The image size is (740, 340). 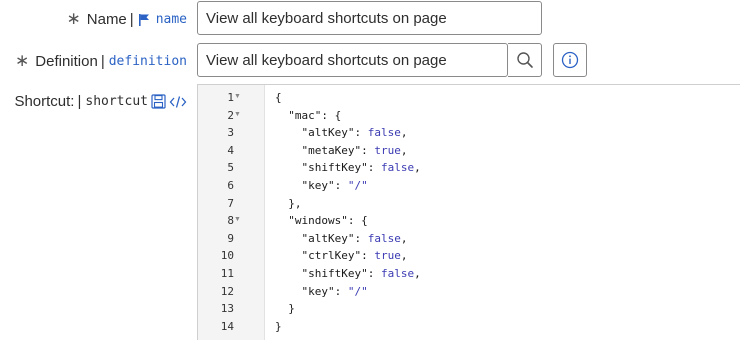 What do you see at coordinates (230, 133) in the screenshot?
I see `line-number: 3` at bounding box center [230, 133].